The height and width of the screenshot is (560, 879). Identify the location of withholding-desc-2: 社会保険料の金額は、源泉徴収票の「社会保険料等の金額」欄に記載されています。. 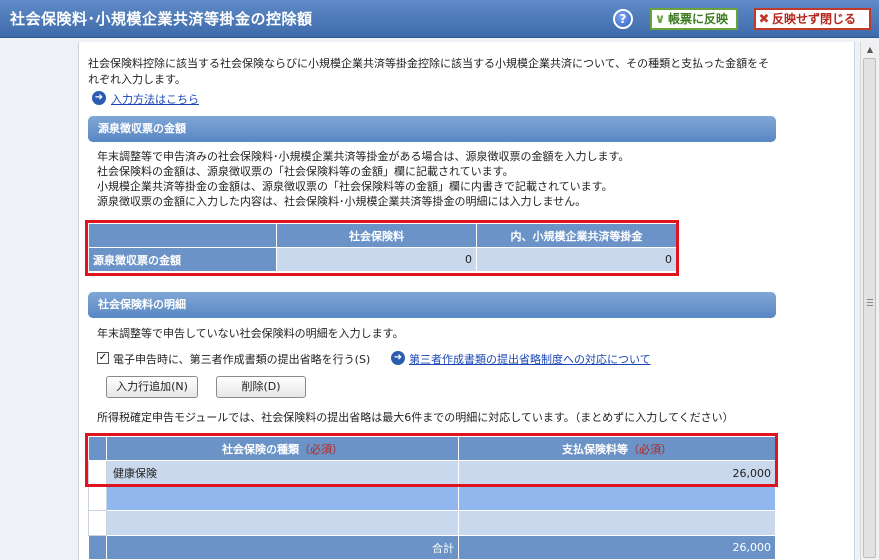
(305, 171).